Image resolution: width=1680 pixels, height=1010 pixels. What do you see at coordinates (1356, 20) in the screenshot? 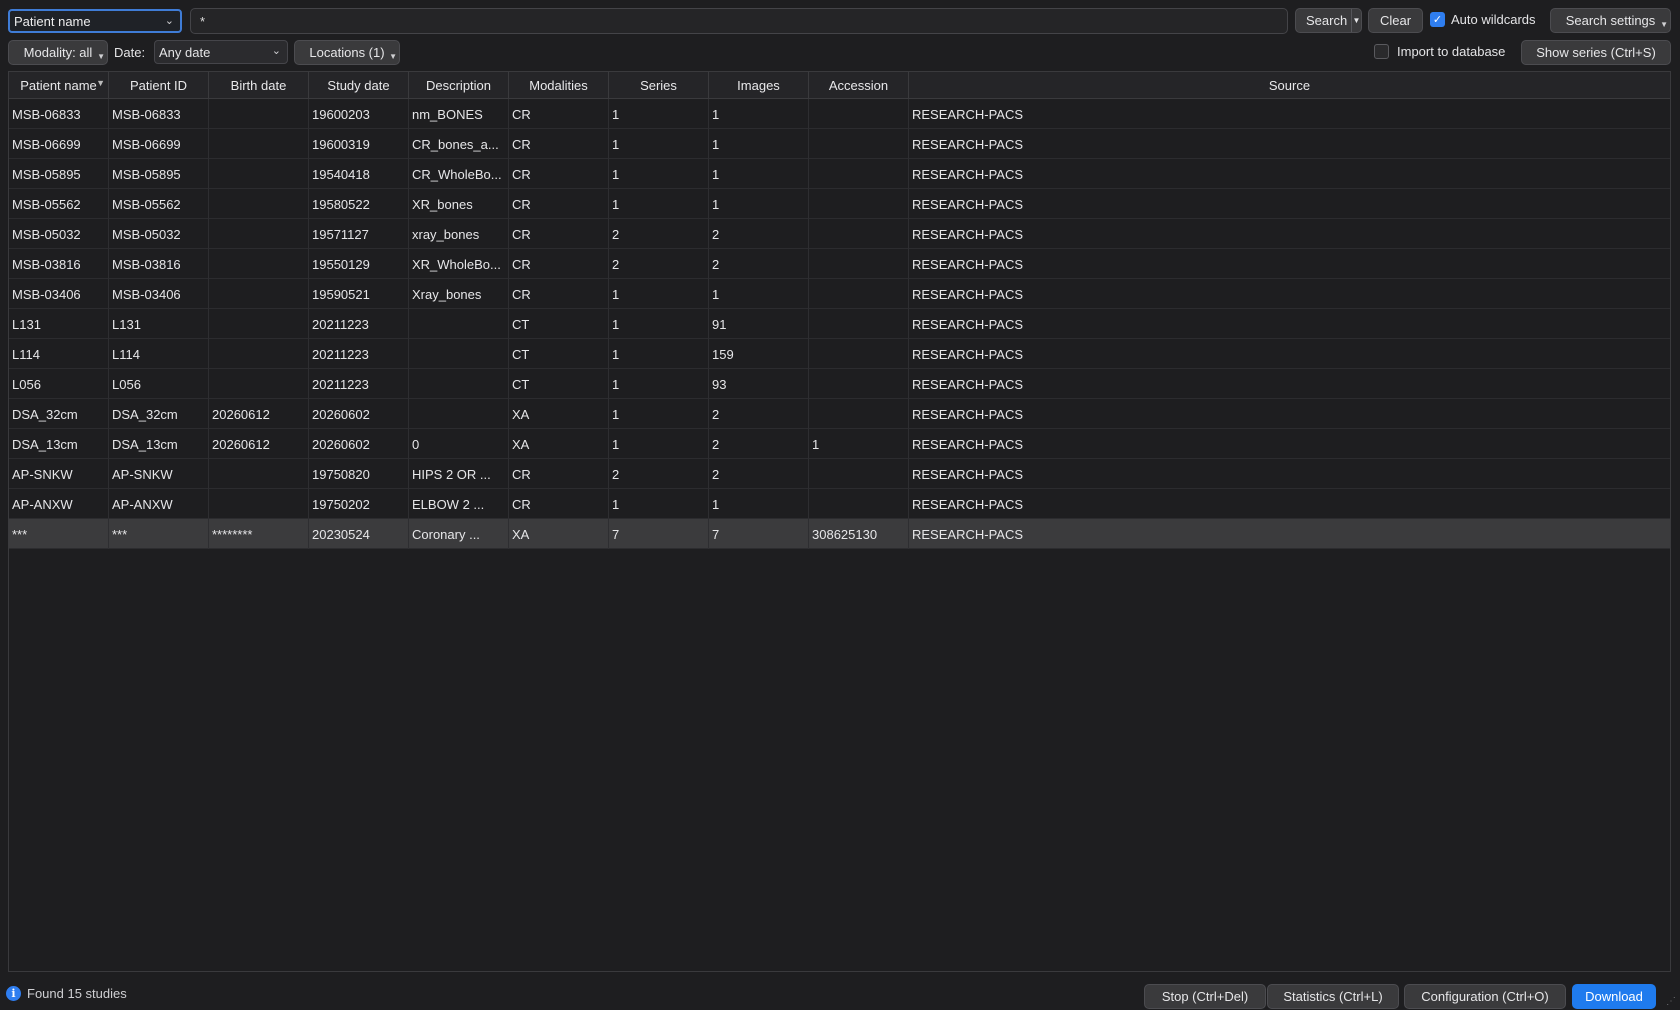
I see `search-dropdown-icon: ▼` at bounding box center [1356, 20].